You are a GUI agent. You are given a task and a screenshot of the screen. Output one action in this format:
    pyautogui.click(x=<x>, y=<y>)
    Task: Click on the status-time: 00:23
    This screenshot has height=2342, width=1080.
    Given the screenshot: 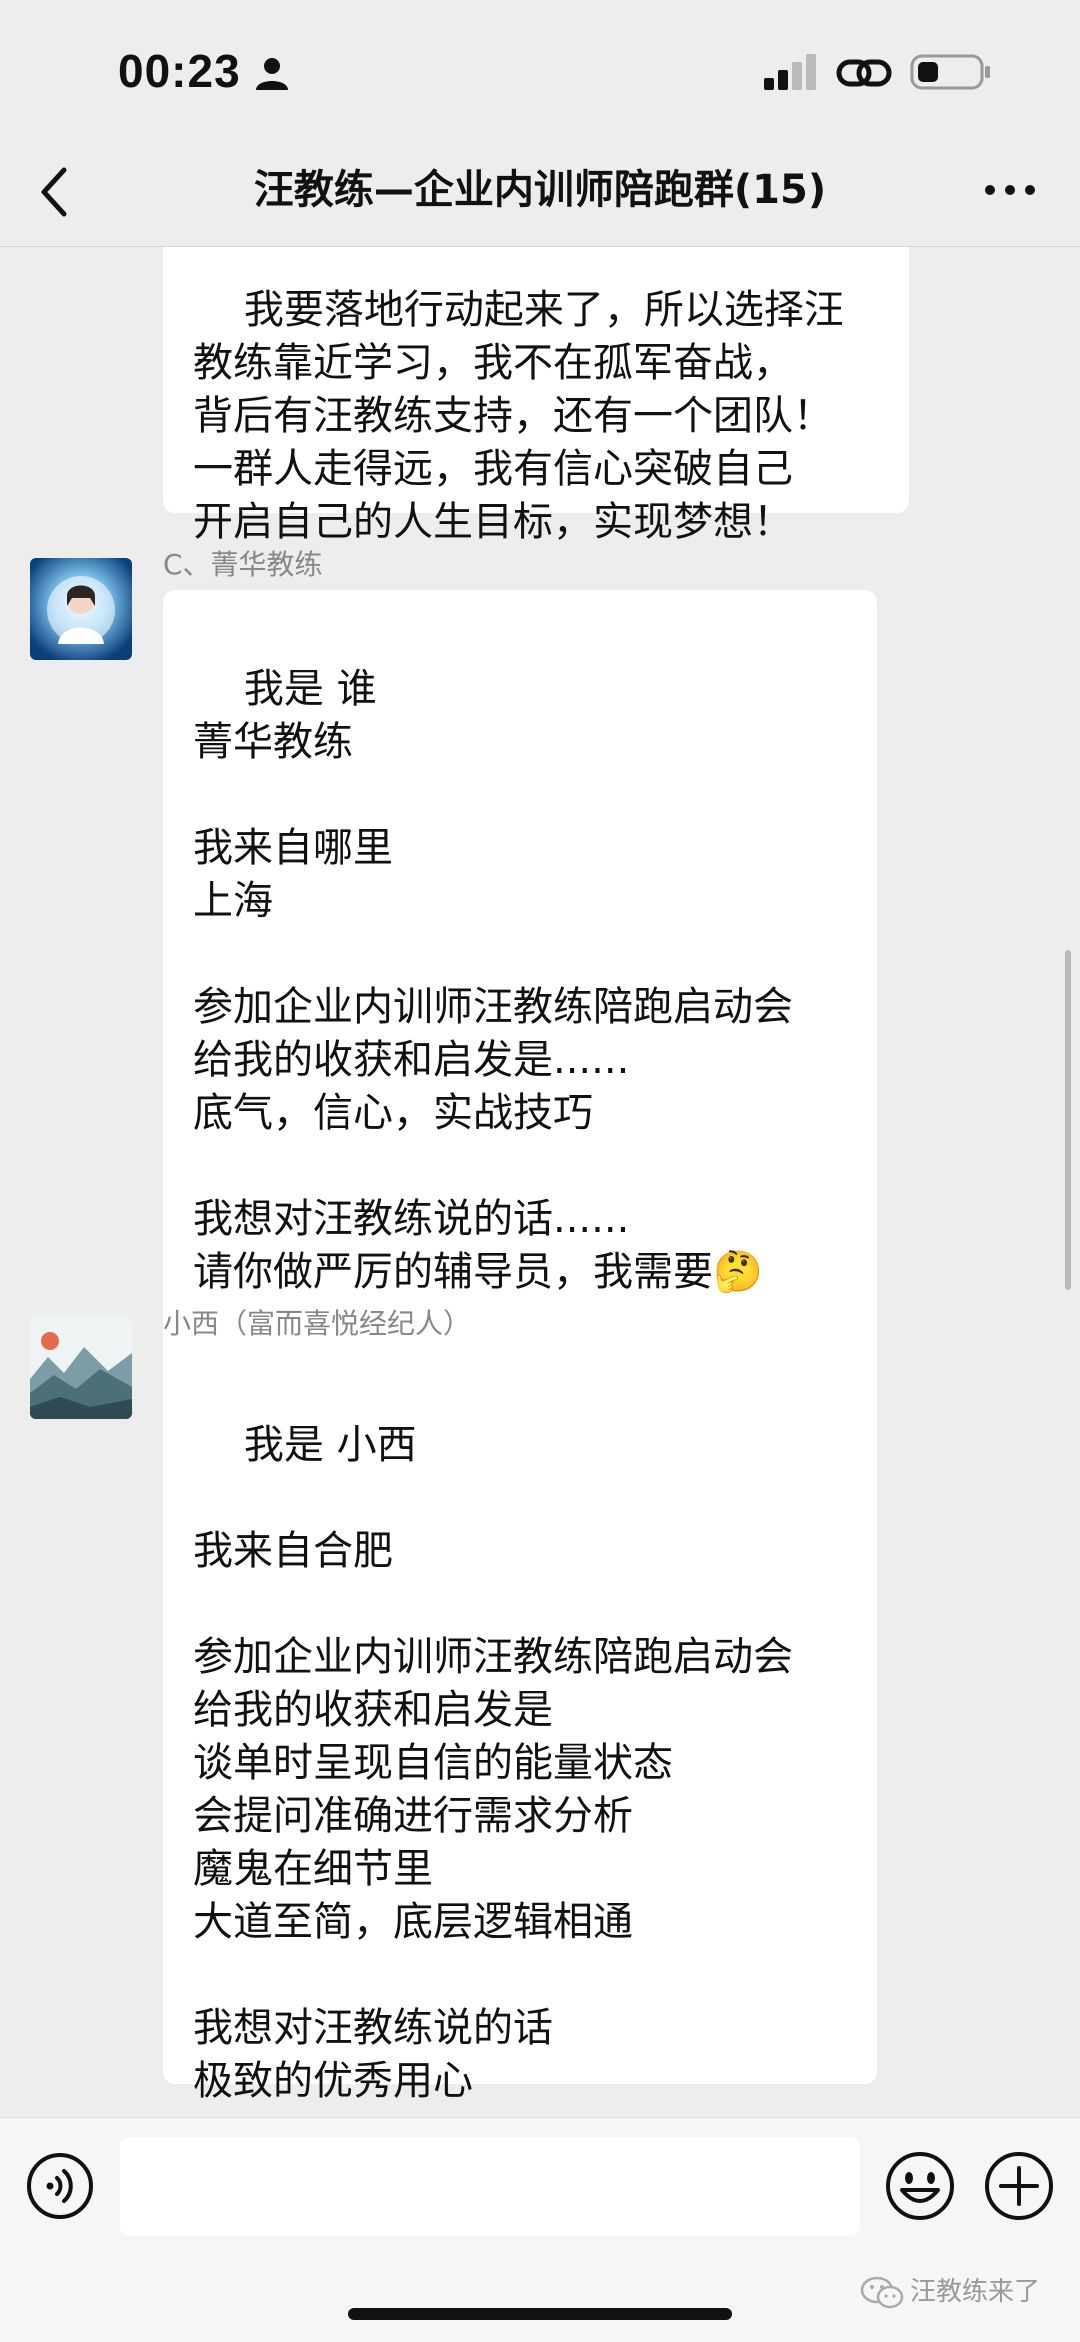 What is the action you would take?
    pyautogui.click(x=179, y=71)
    